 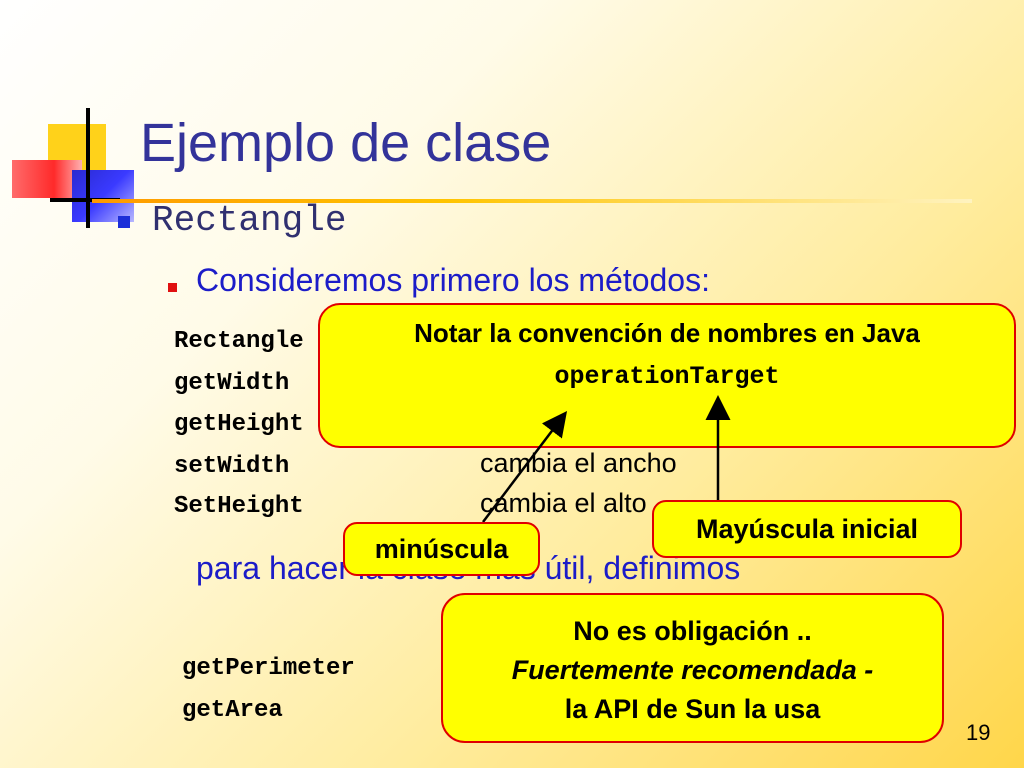 I want to click on uppercase-callout-text: Mayúscula inicial, so click(x=807, y=529).